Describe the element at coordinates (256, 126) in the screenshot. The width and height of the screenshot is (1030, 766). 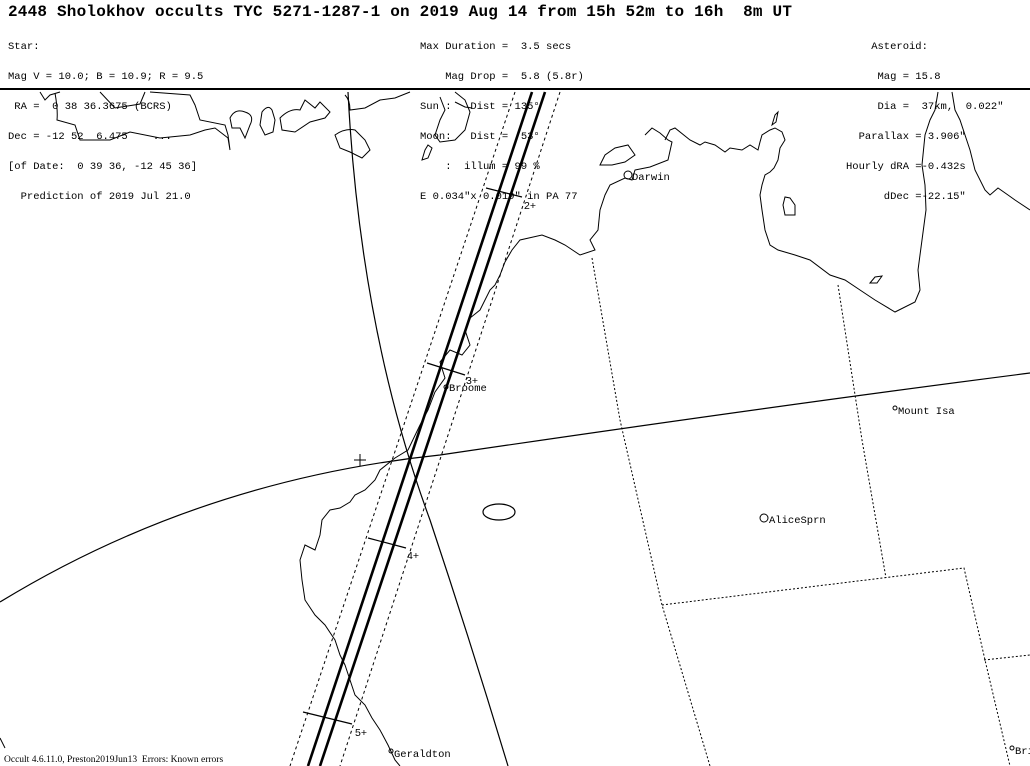
I see `coastline-islands` at that location.